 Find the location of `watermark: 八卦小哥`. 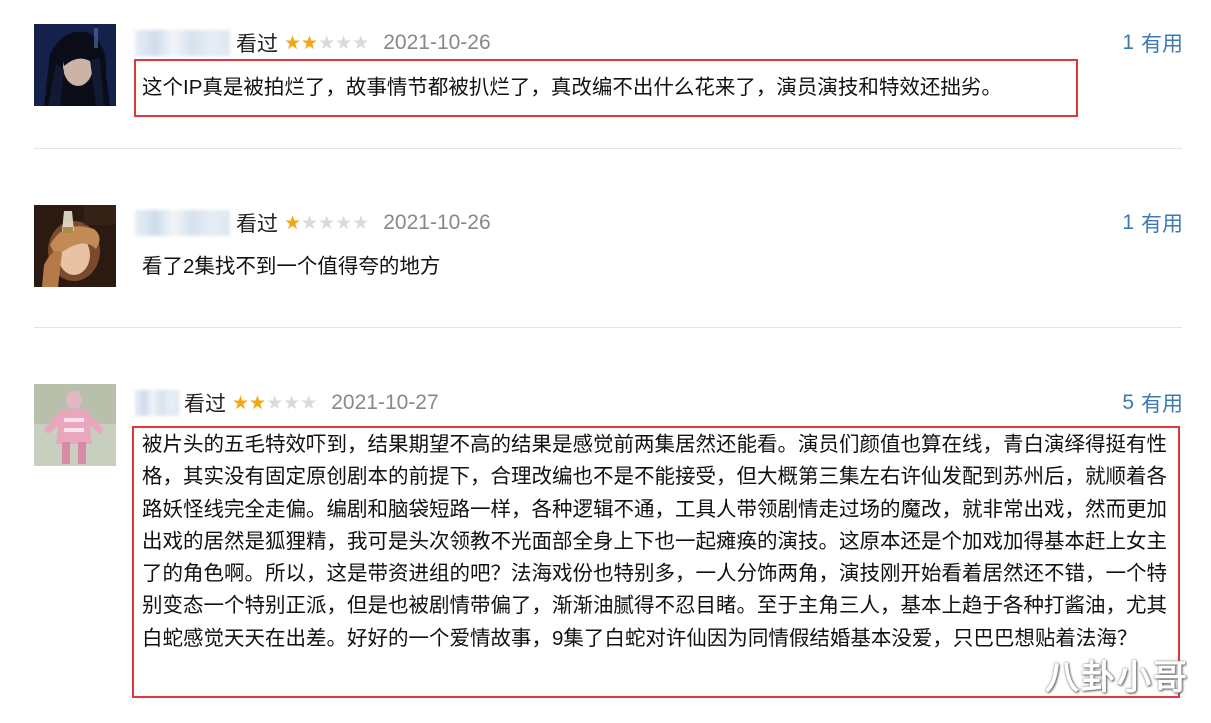

watermark: 八卦小哥 is located at coordinates (1117, 678).